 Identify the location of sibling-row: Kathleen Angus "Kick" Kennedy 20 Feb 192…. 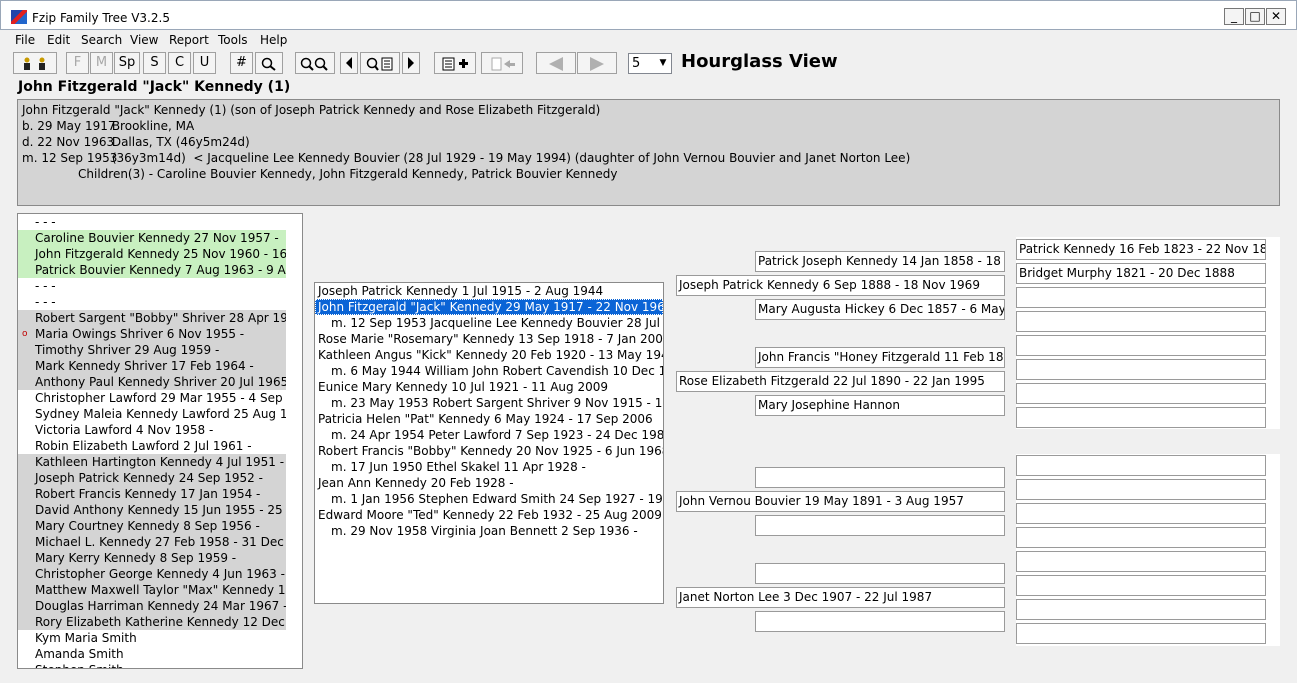
(489, 355).